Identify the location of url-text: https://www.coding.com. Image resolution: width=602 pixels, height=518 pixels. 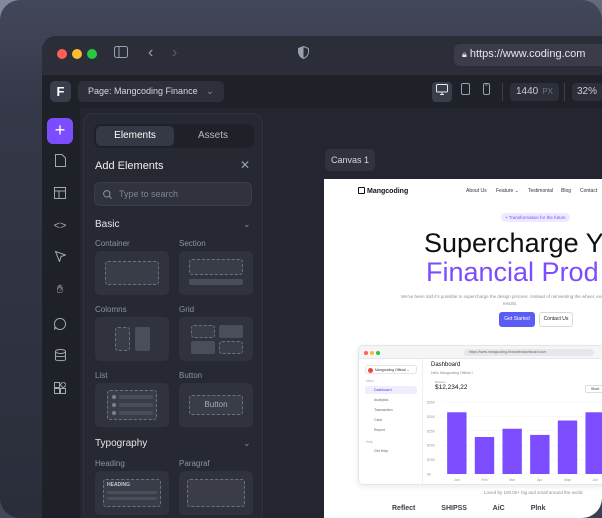
(527, 54).